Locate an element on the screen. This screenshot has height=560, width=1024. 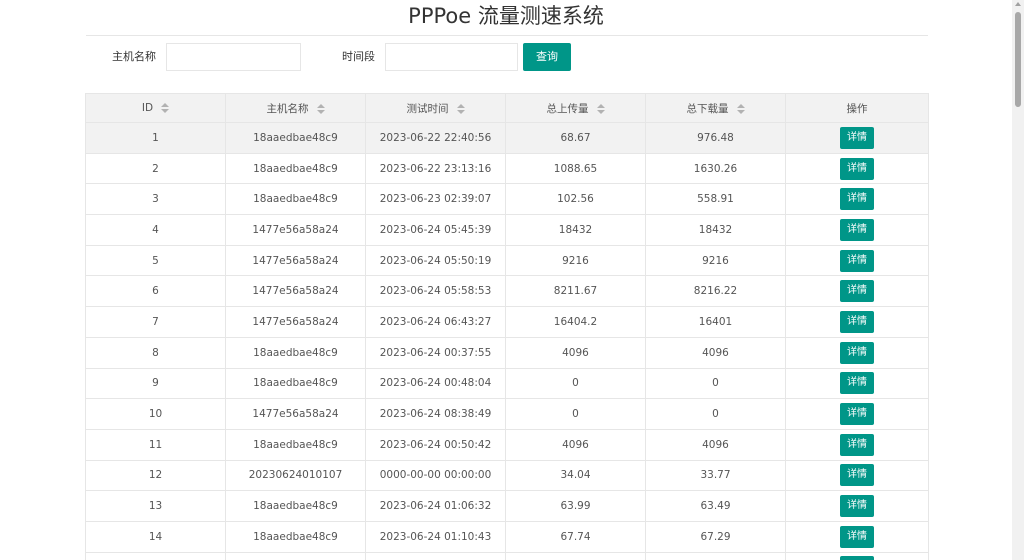
column-header-time: 测试时间 is located at coordinates (435, 108).